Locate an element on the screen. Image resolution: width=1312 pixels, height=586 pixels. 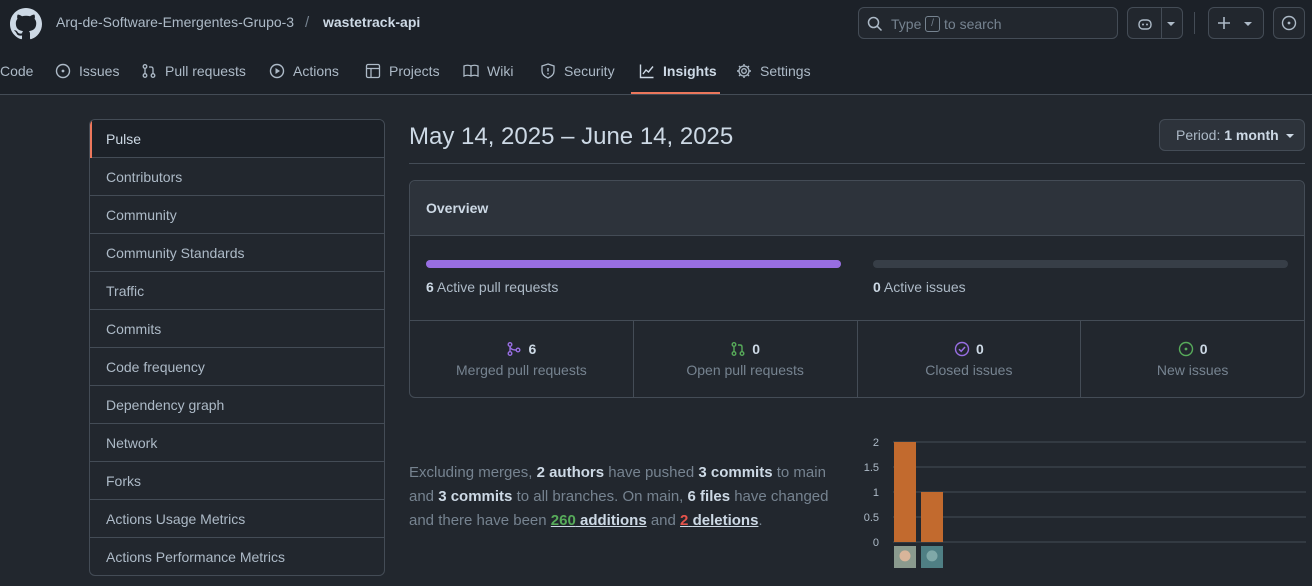
sidebar-item-community: Community is located at coordinates (237, 215).